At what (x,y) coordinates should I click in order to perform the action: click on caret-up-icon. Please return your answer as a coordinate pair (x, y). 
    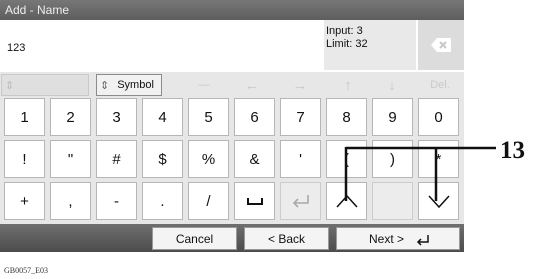
    Looking at the image, I should click on (346, 201).